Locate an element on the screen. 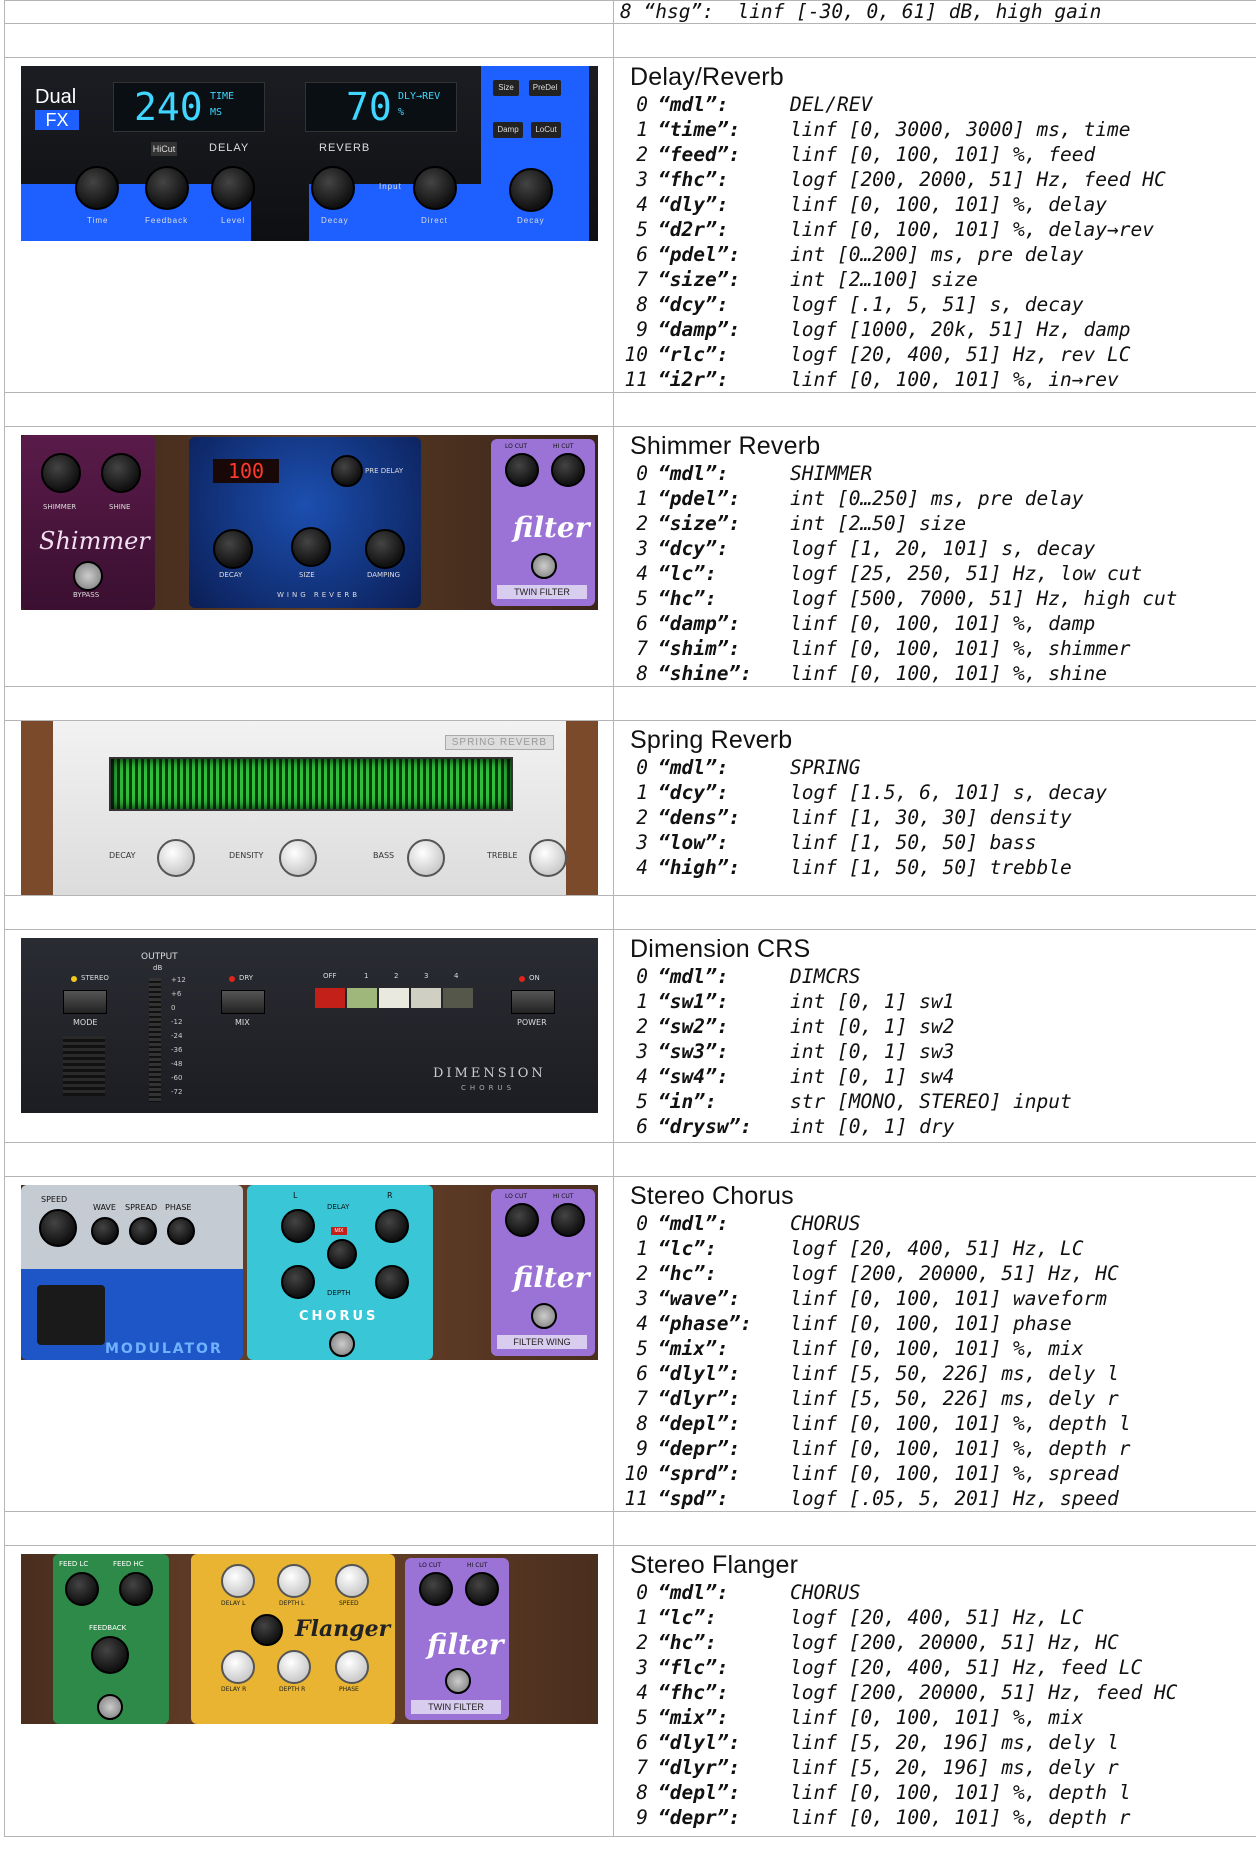  mode-4-button is located at coordinates (458, 998).